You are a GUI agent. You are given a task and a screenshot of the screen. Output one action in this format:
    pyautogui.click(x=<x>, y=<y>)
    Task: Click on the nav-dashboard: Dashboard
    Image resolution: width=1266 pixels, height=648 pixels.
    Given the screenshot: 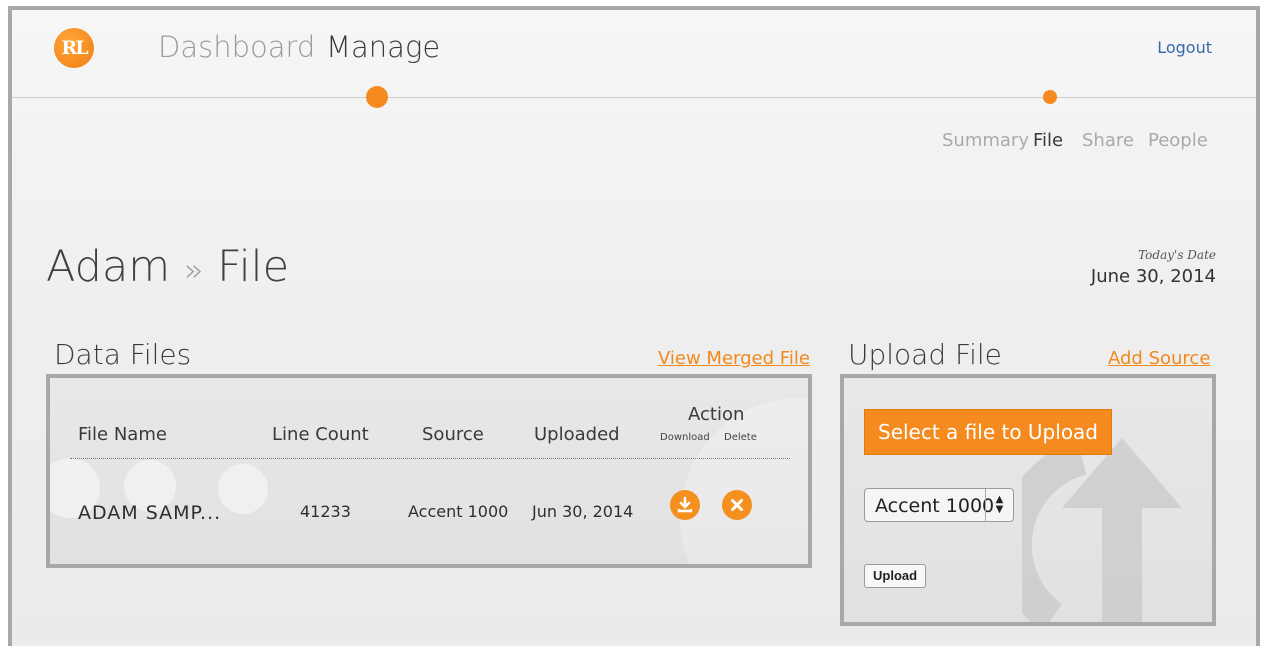 What is the action you would take?
    pyautogui.click(x=236, y=47)
    